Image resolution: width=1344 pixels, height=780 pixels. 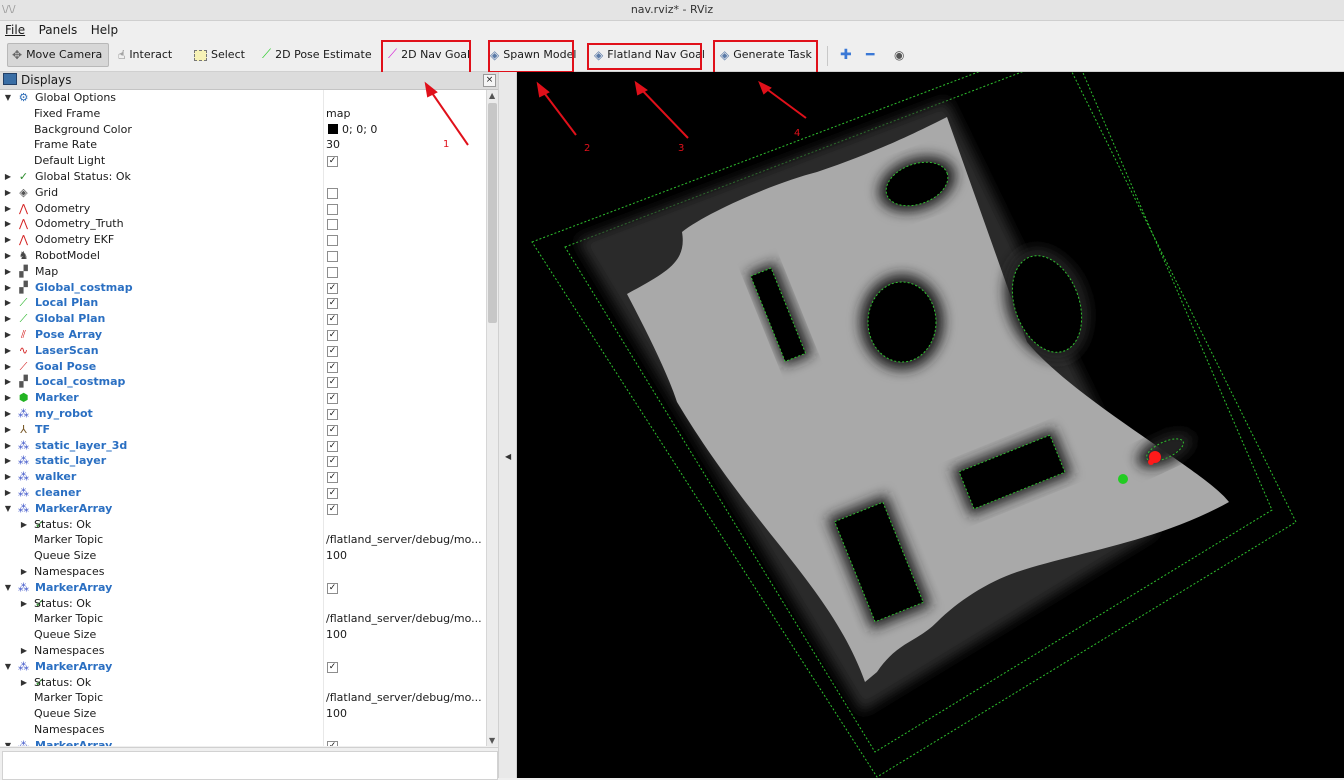 I want to click on annotation-arrows, so click(x=615, y=113).